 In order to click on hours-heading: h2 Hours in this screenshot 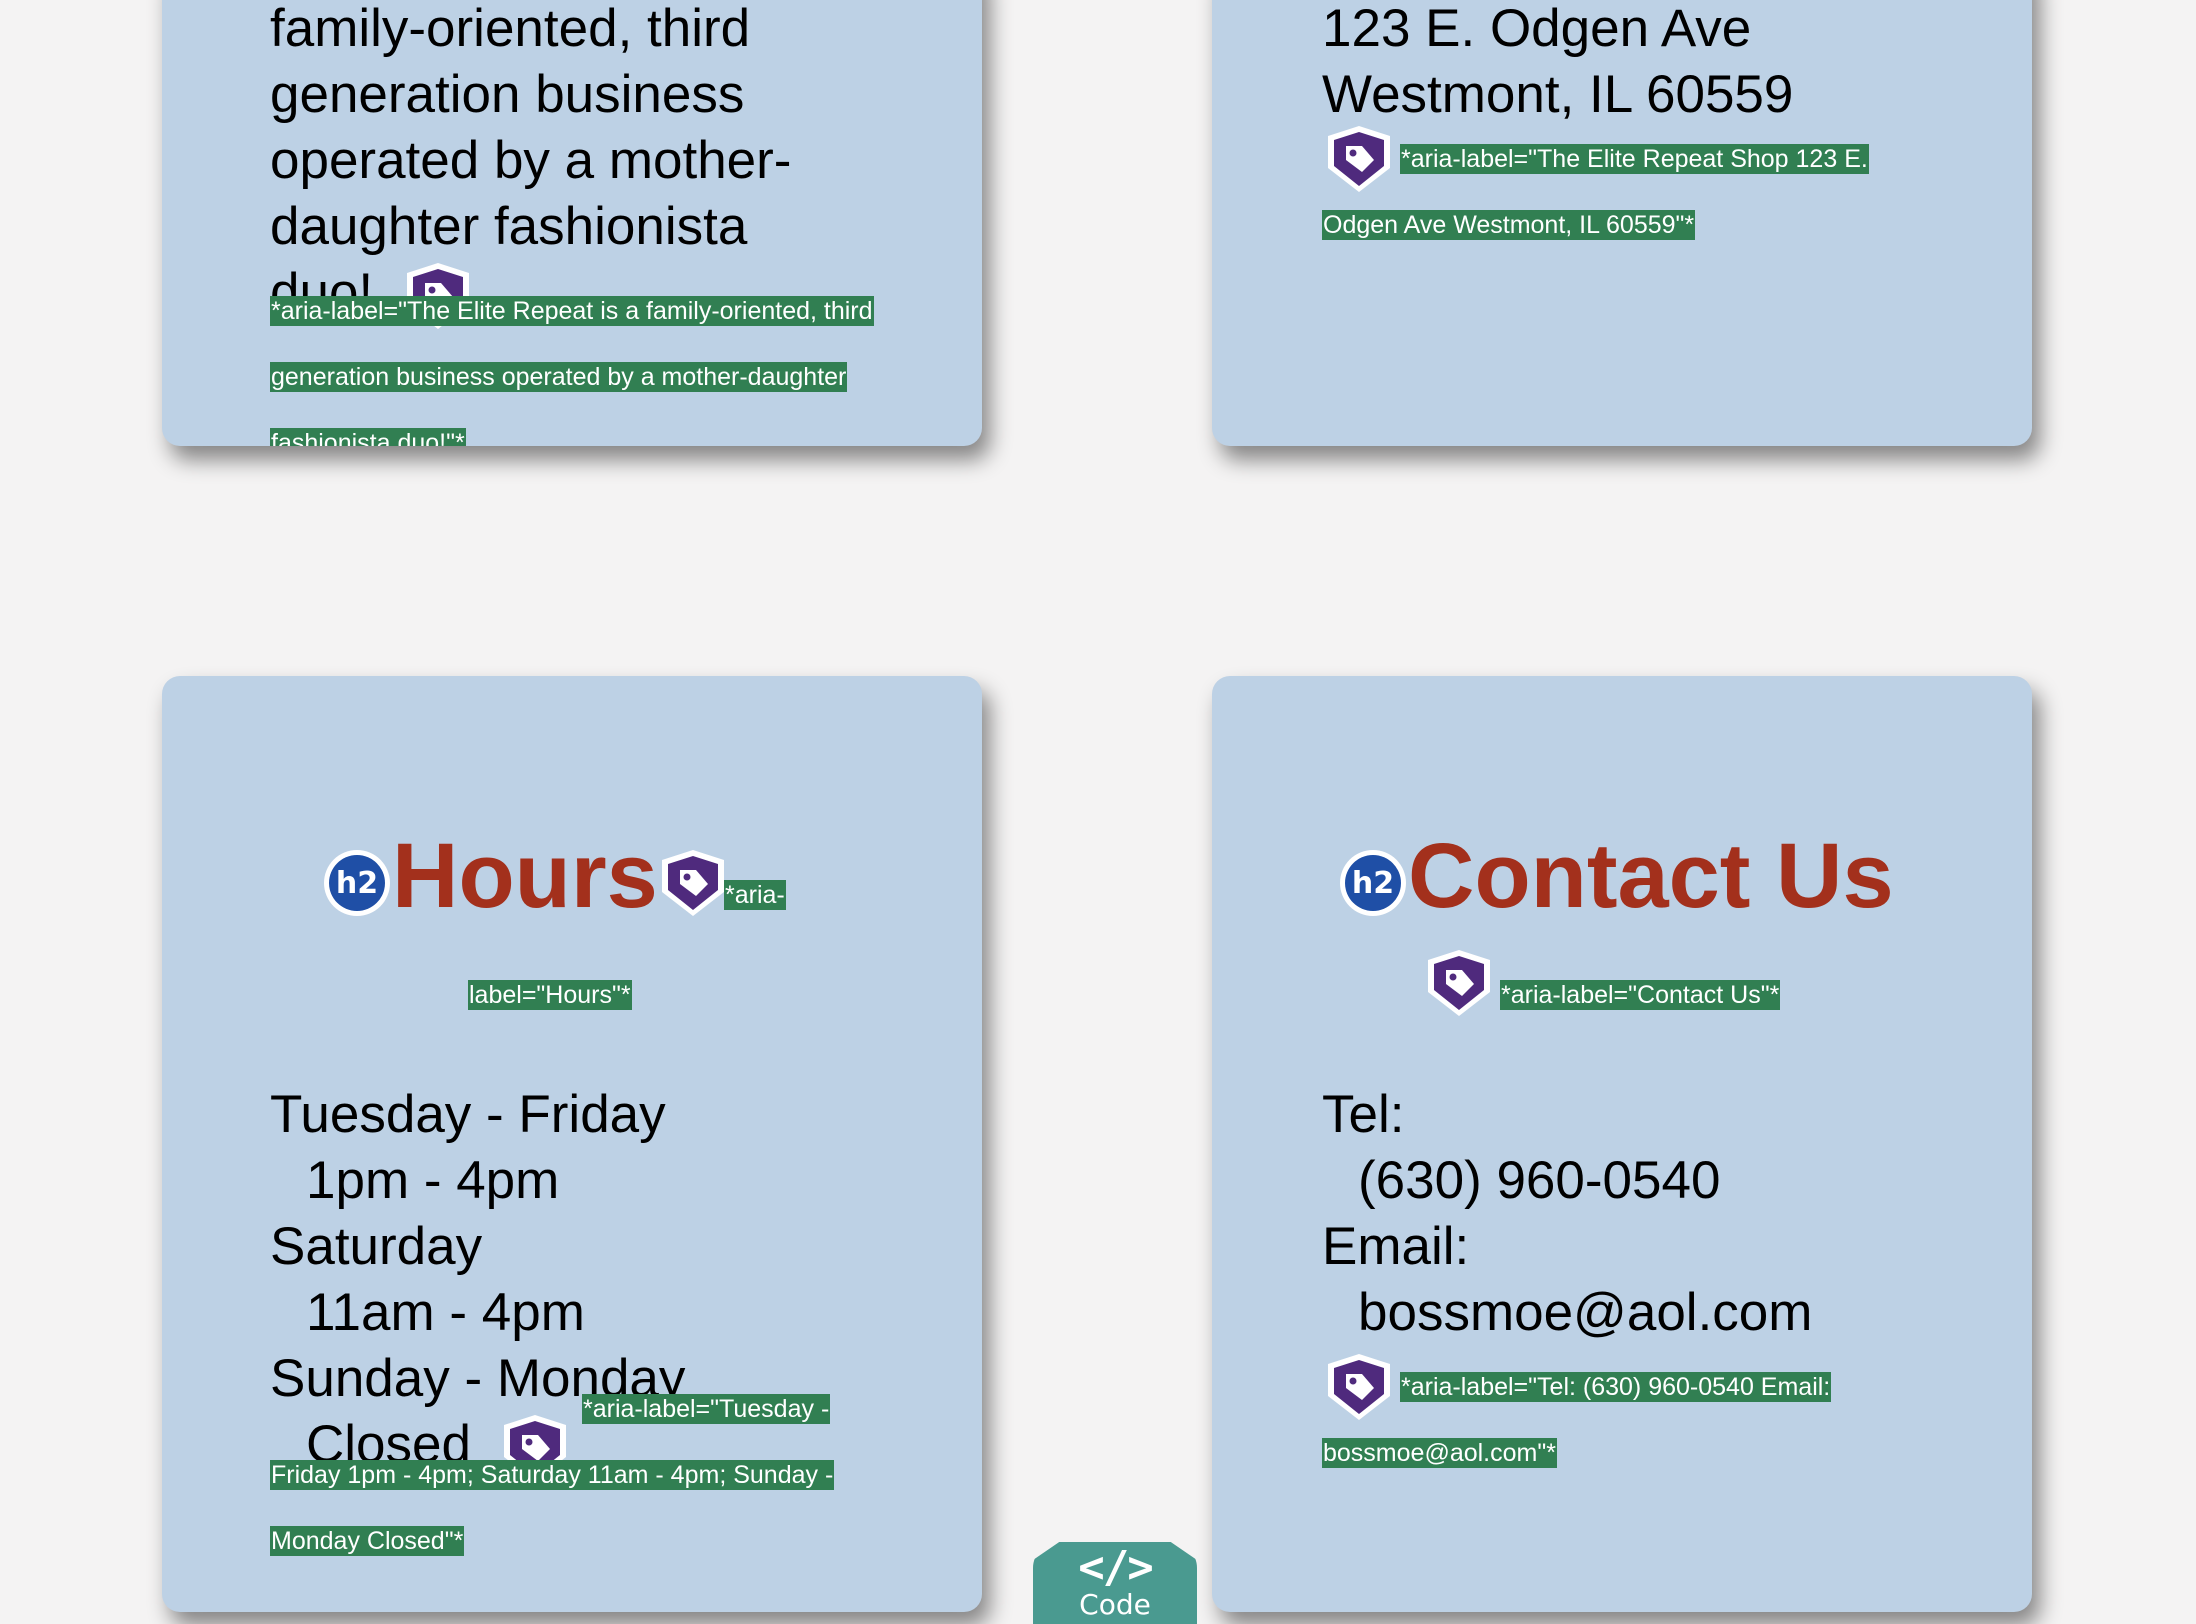, I will do `click(525, 876)`.